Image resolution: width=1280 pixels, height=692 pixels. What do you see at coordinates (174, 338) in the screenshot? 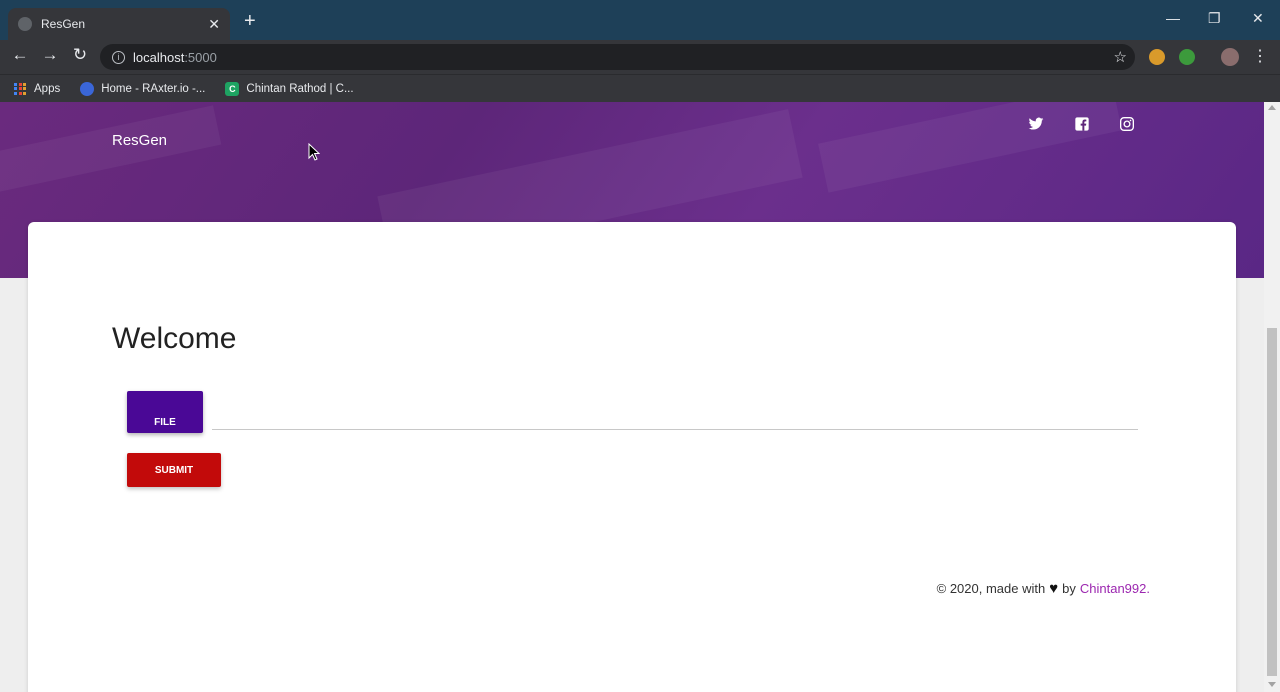
I see `page-title: Welcome` at bounding box center [174, 338].